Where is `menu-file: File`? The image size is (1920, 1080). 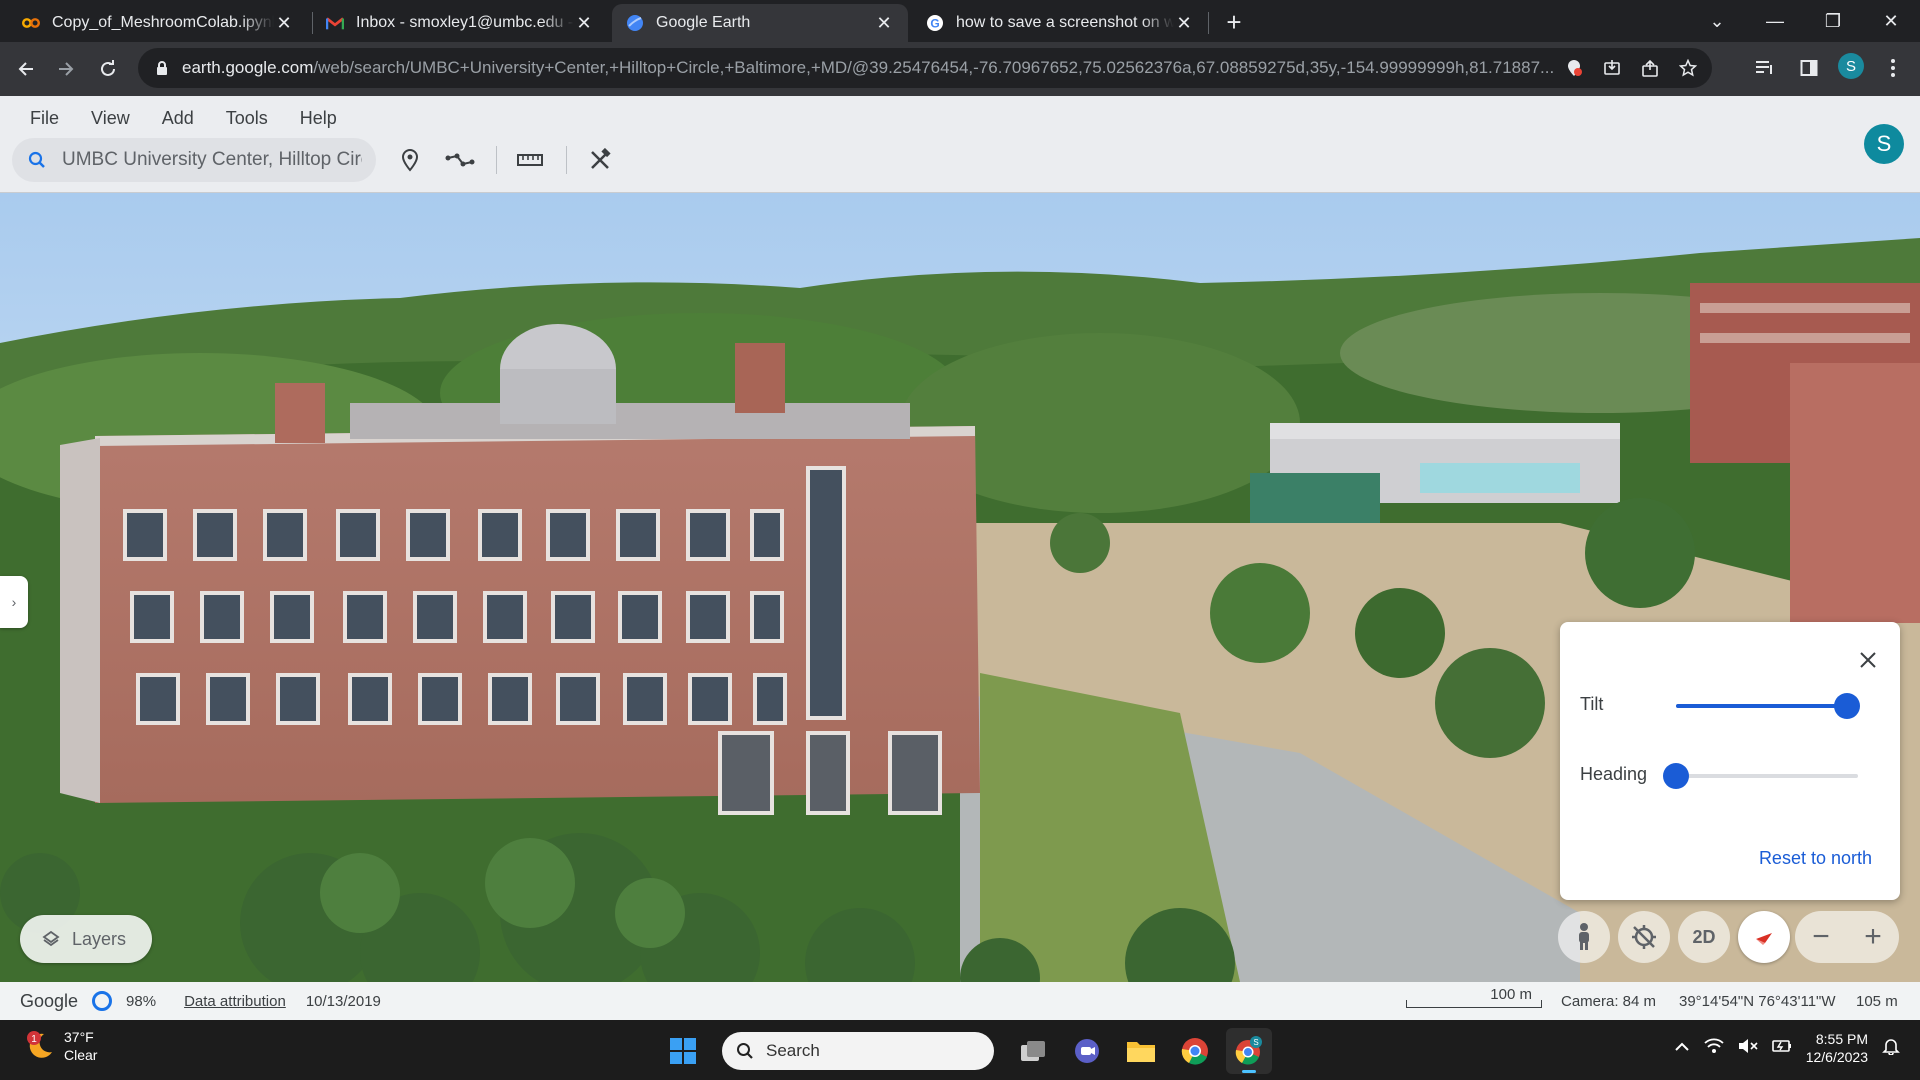
menu-file: File is located at coordinates (44, 118).